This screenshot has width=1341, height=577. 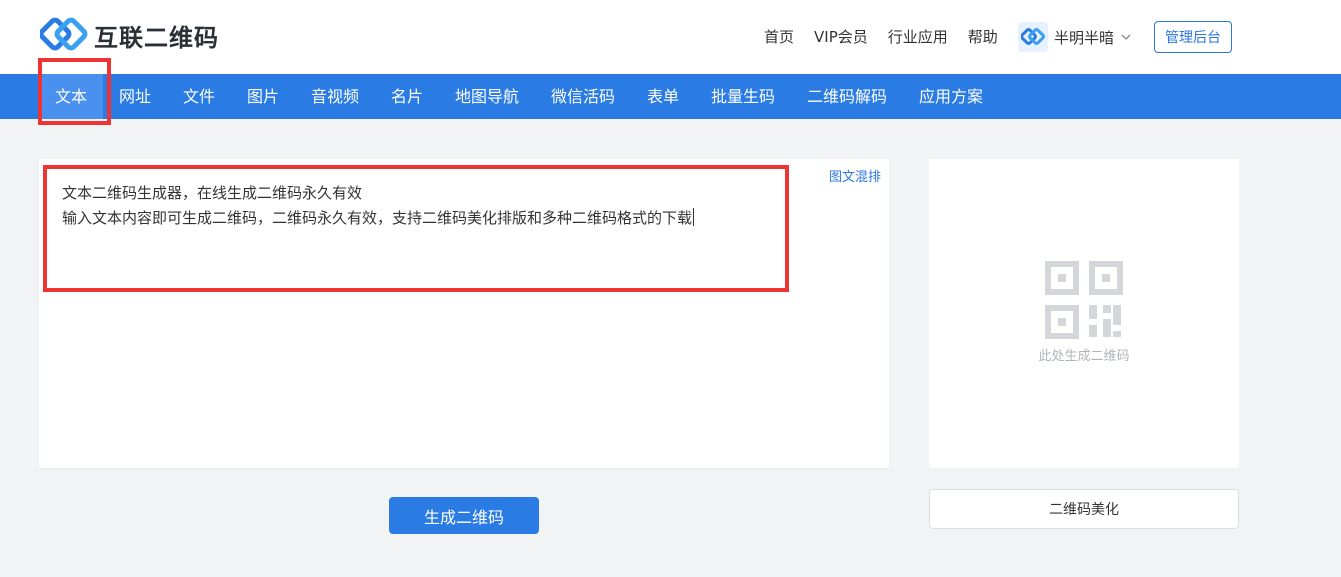 What do you see at coordinates (263, 96) in the screenshot?
I see `nav-item-image: 图片` at bounding box center [263, 96].